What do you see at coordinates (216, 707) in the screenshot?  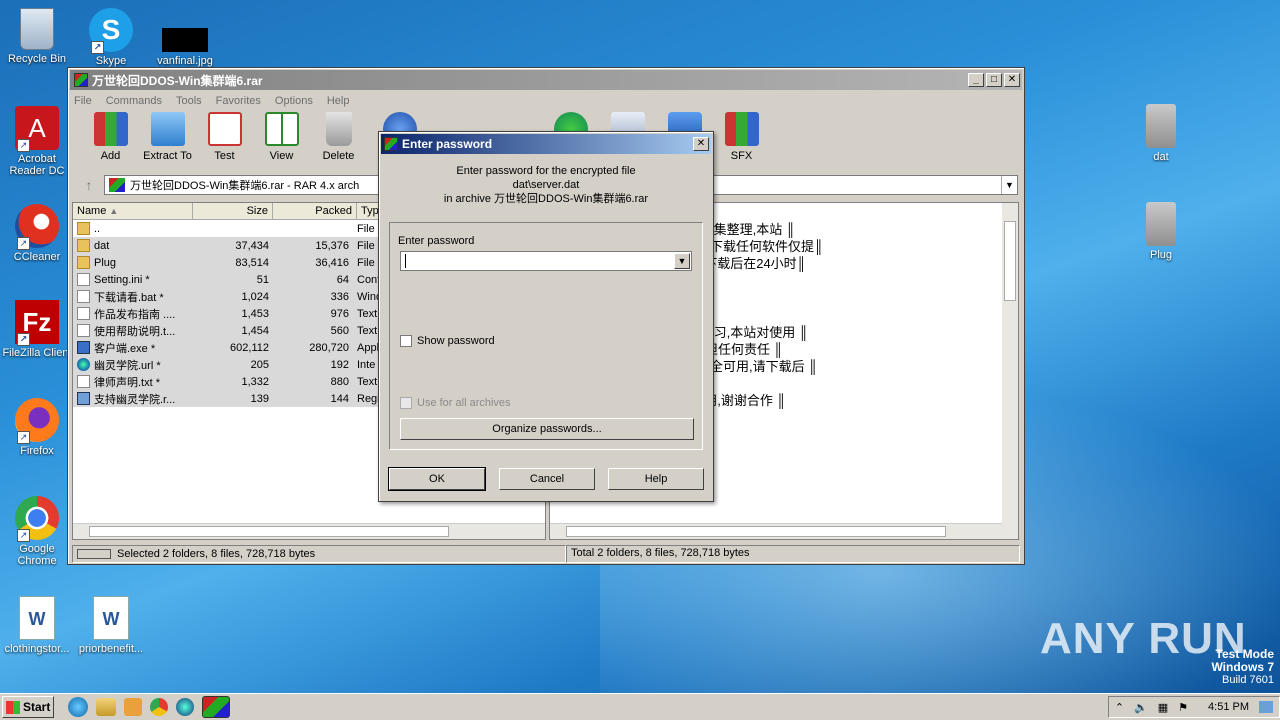 I see `winrar-taskbar-button` at bounding box center [216, 707].